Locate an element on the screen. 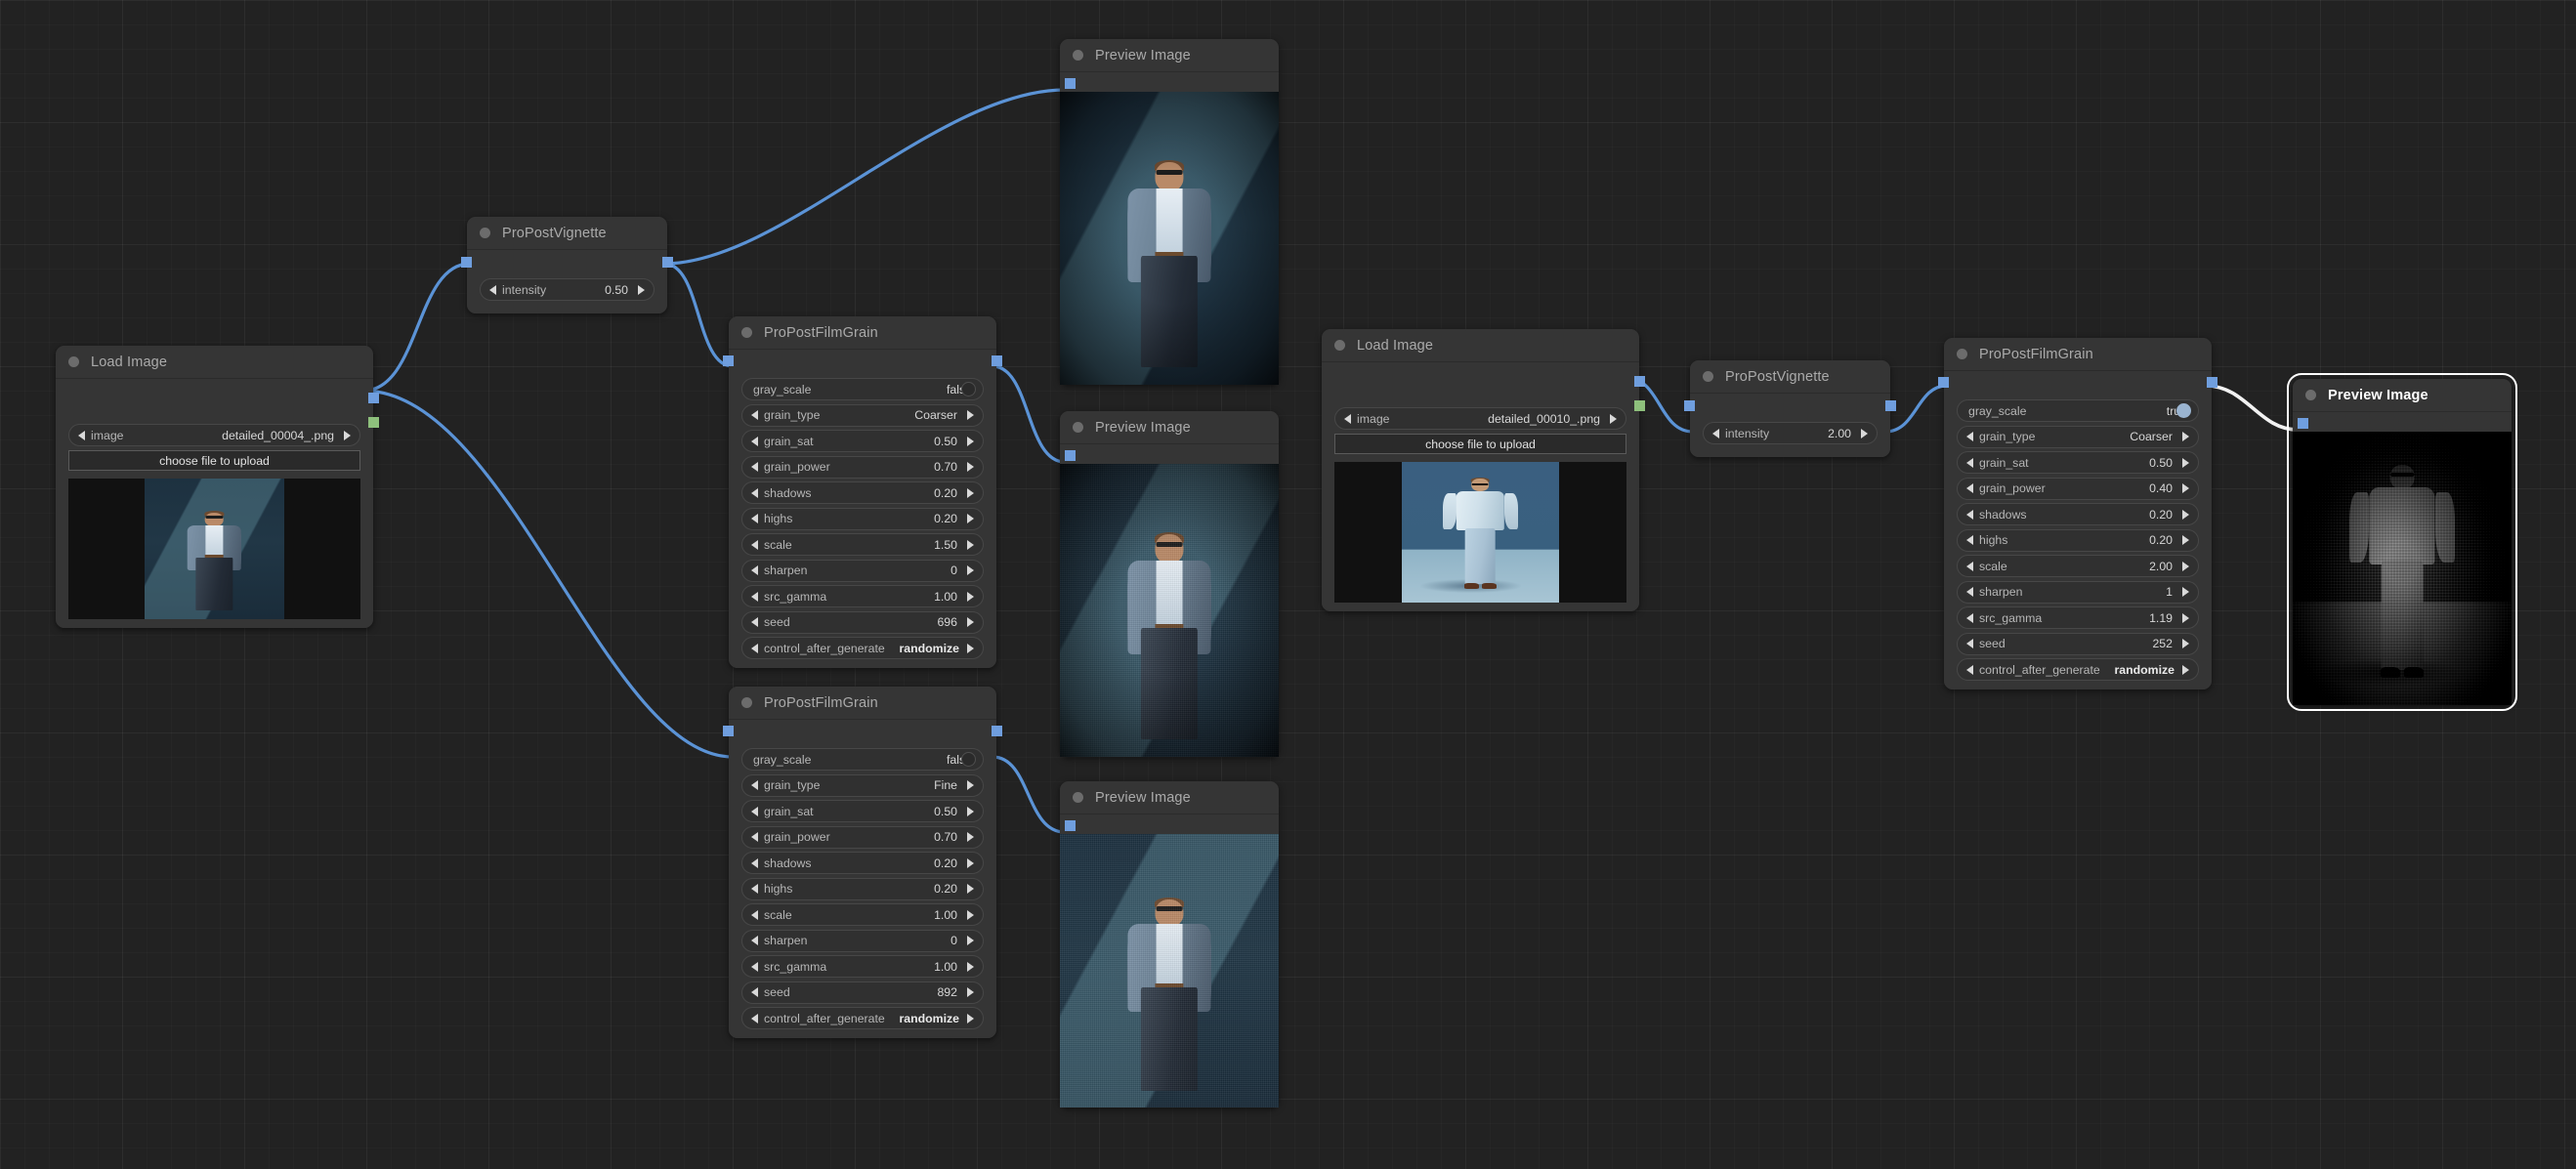 This screenshot has height=1169, width=2576. widget-gray-scale: gray_scale true is located at coordinates (2078, 410).